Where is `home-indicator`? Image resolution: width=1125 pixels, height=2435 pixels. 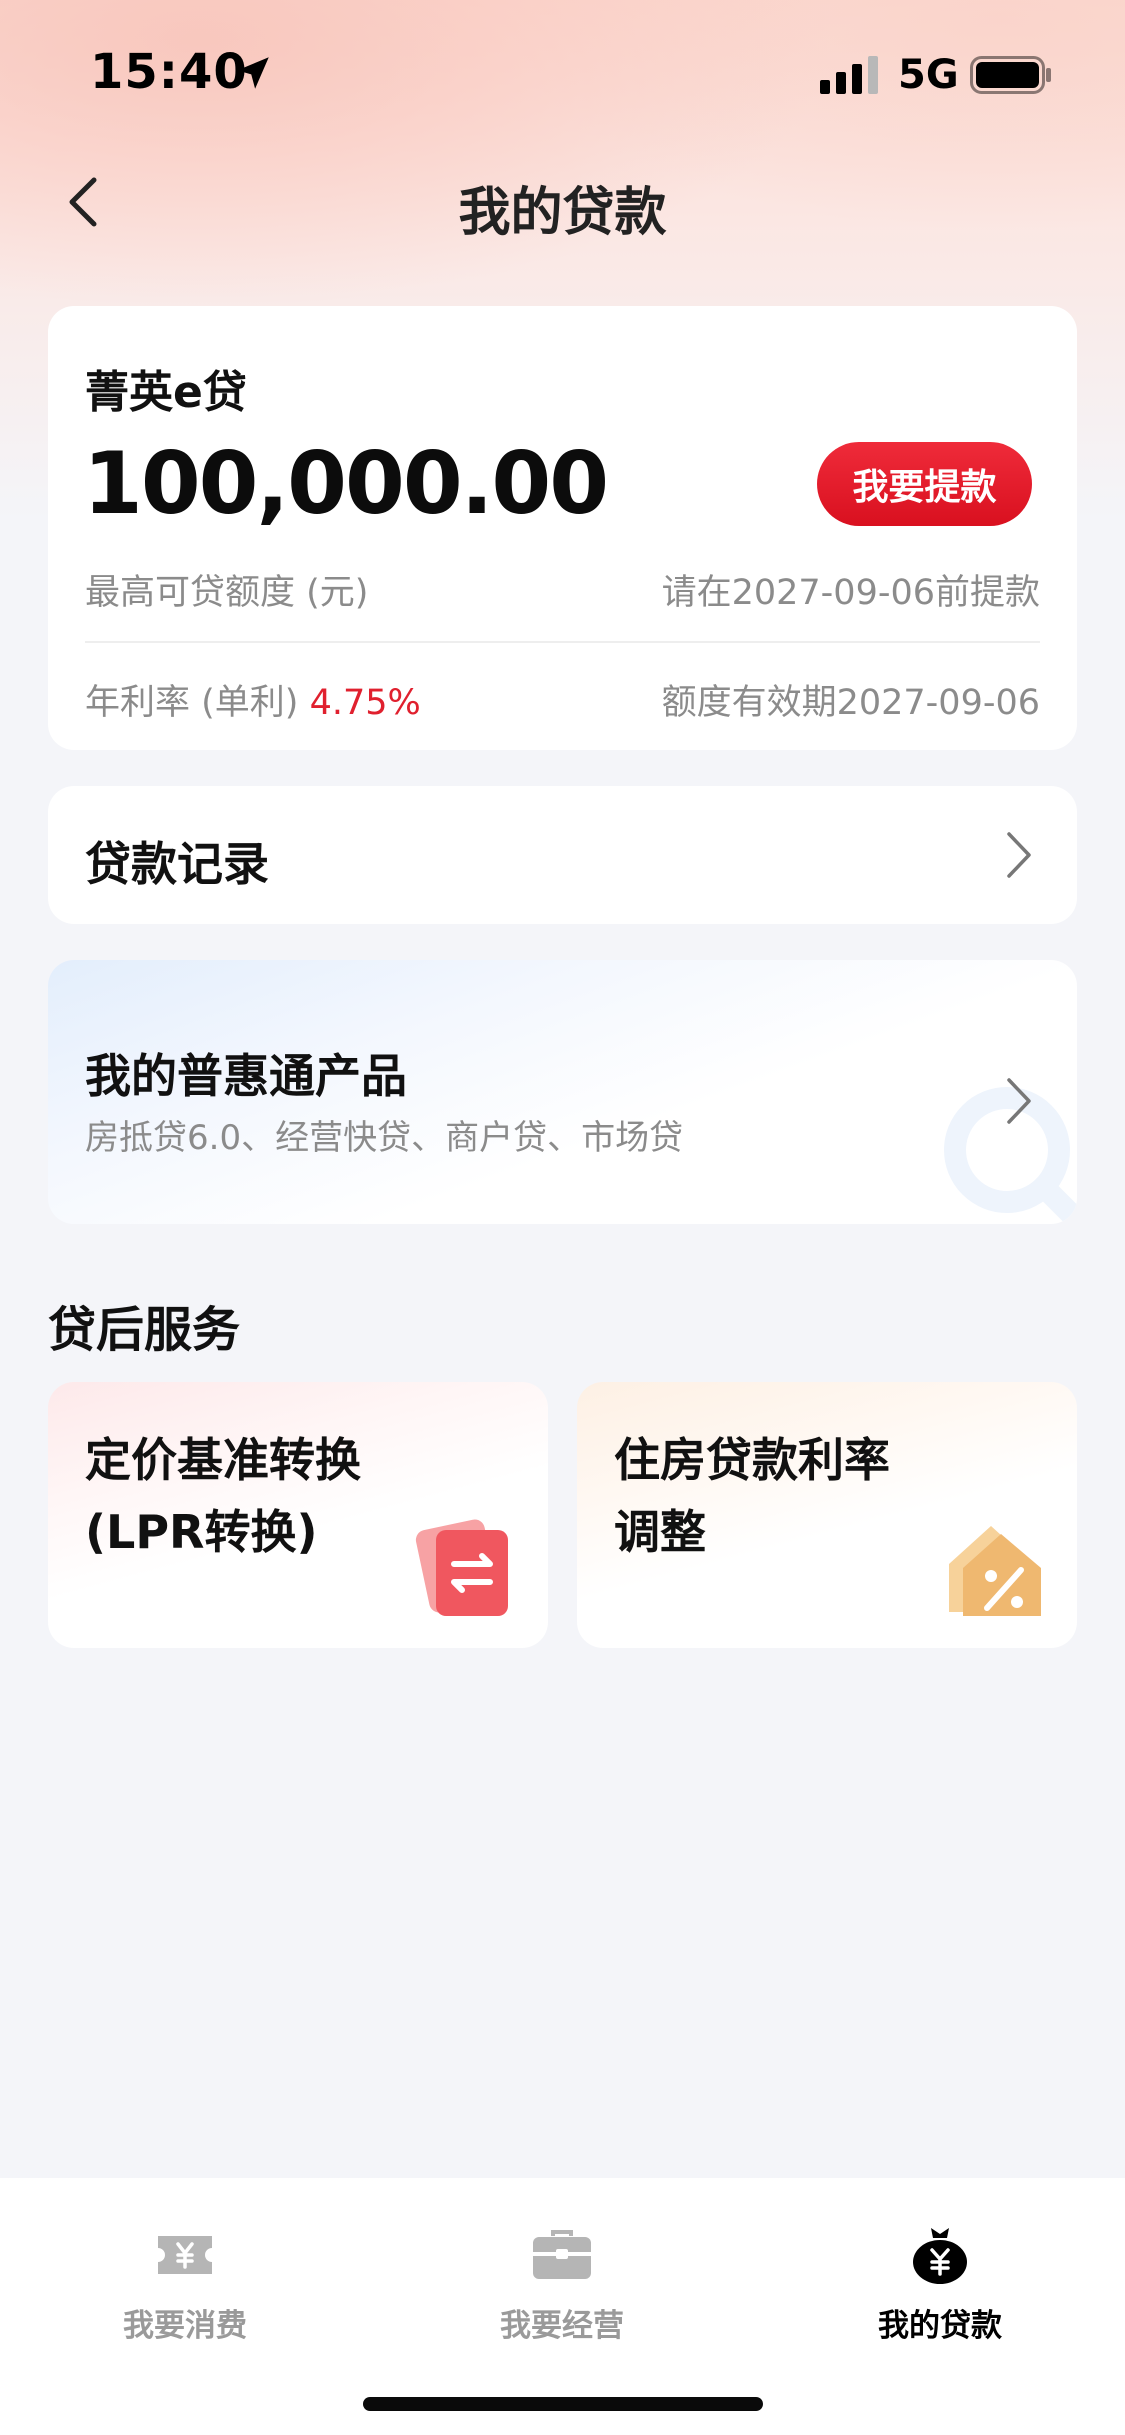
home-indicator is located at coordinates (563, 2404).